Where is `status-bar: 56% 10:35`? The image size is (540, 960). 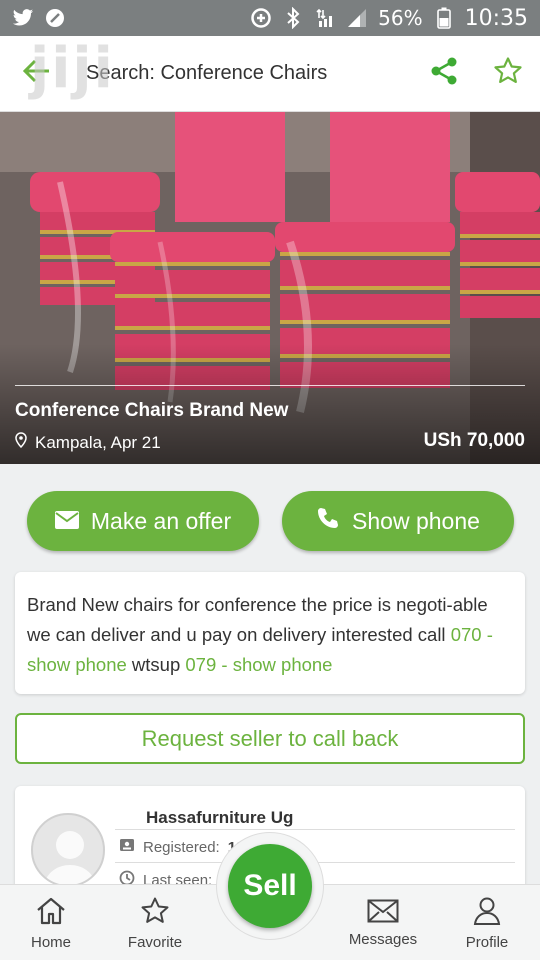
status-bar: 56% 10:35 is located at coordinates (270, 18).